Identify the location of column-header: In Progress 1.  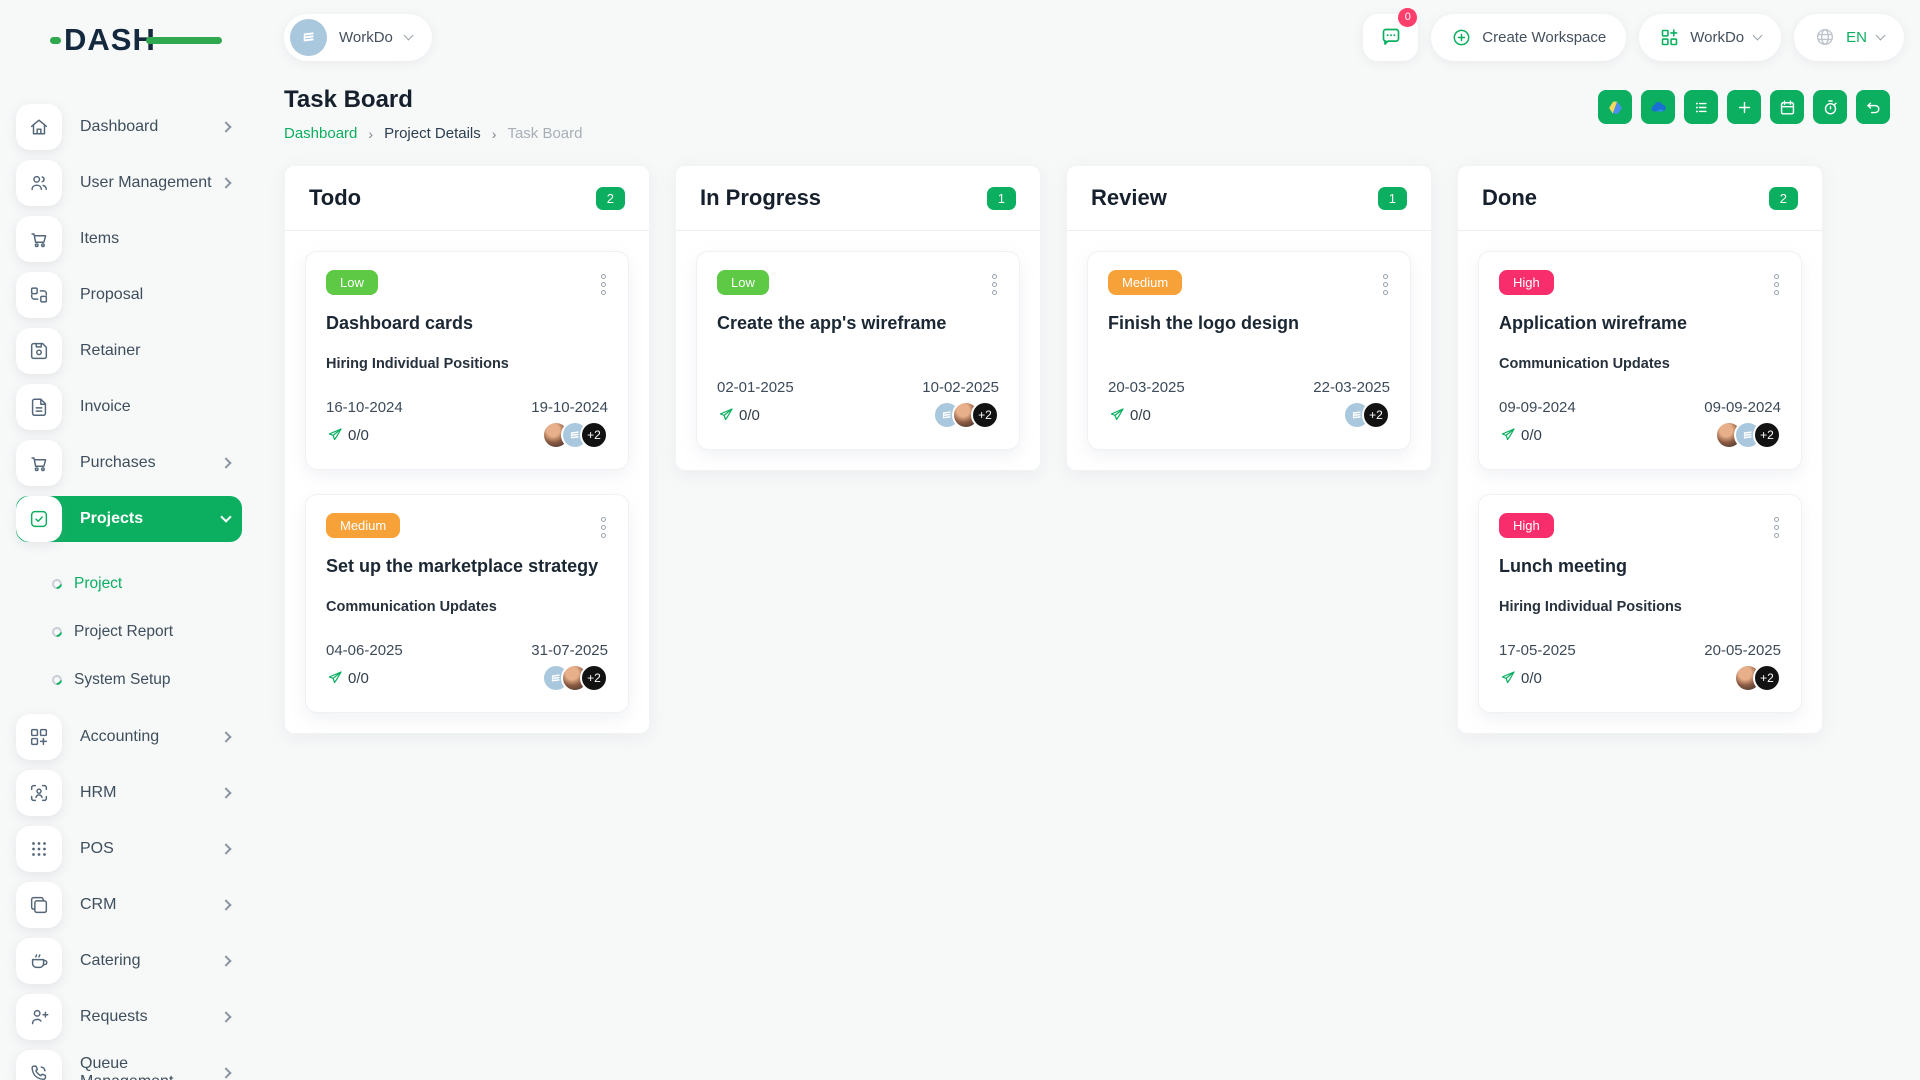
(858, 198).